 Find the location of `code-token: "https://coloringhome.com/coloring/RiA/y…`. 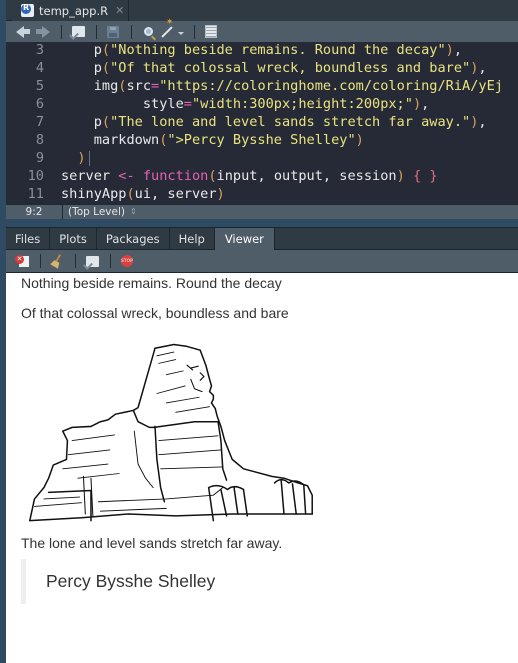

code-token: "https://coloringhome.com/coloring/RiA/y… is located at coordinates (331, 86).